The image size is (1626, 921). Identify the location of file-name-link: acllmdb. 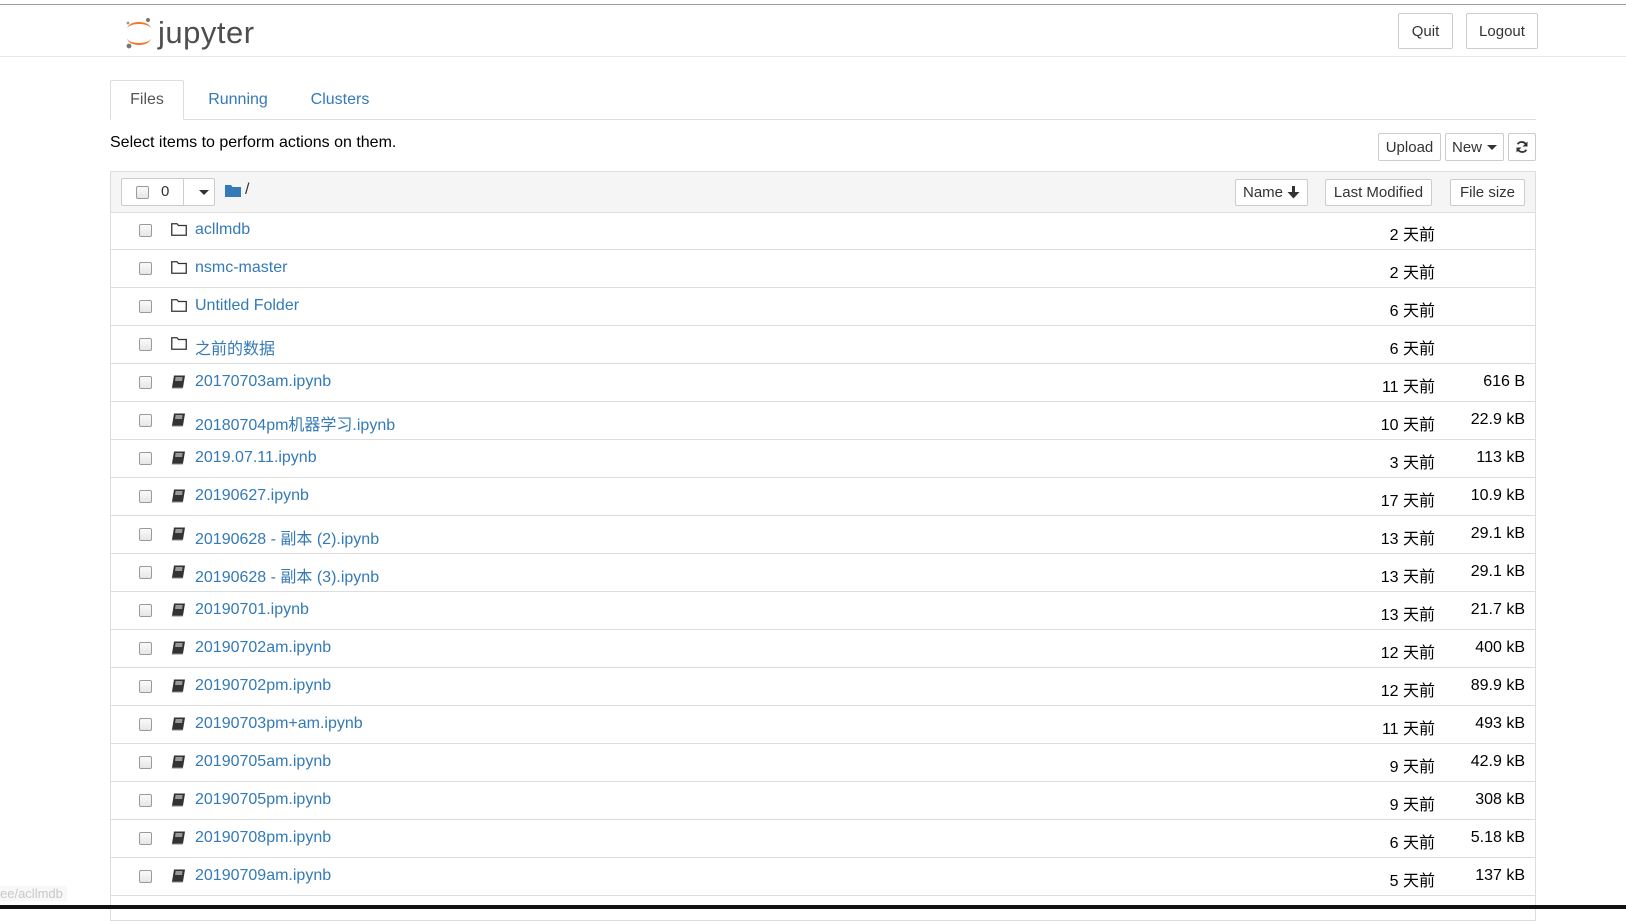
(222, 230).